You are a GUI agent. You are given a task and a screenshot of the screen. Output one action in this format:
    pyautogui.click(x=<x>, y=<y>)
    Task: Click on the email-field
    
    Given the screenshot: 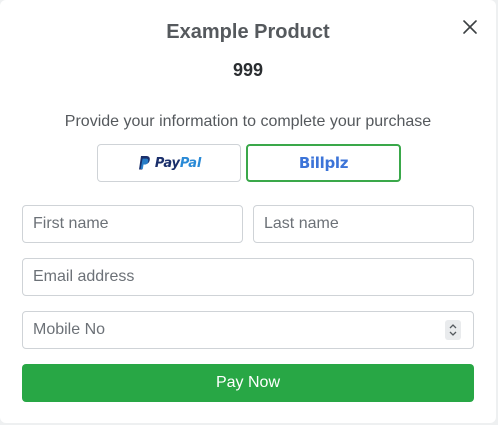 What is the action you would take?
    pyautogui.click(x=248, y=277)
    